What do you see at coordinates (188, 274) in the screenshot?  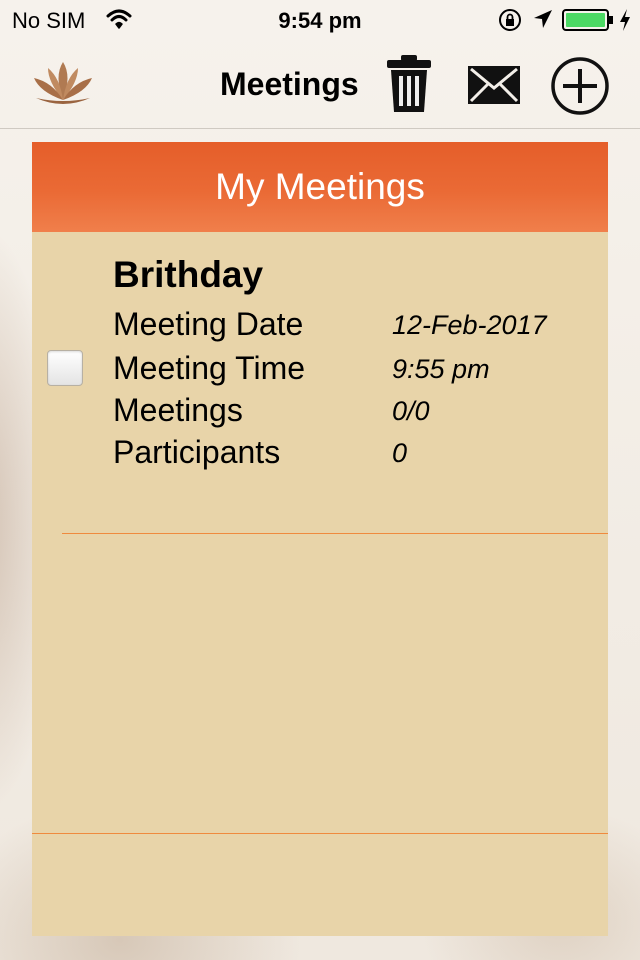 I see `meeting-name: Brithday` at bounding box center [188, 274].